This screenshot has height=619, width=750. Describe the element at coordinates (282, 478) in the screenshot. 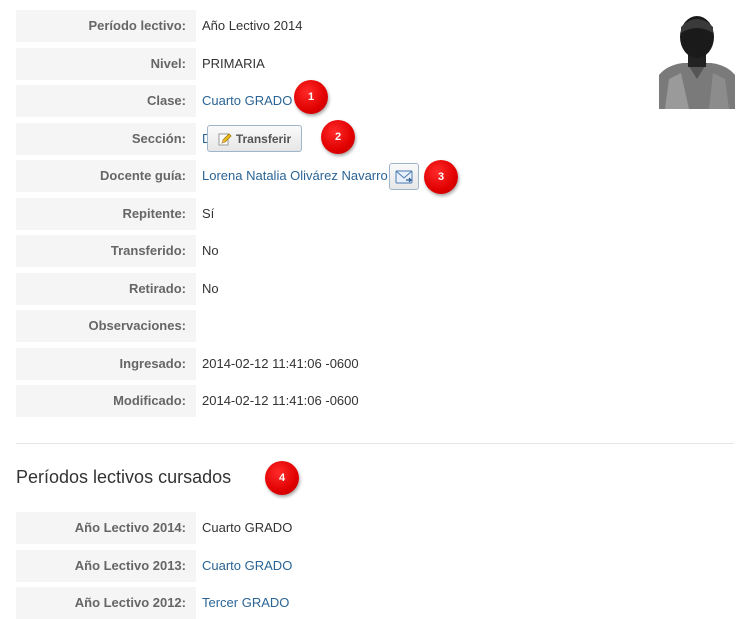

I see `callout-badge-4: 4` at that location.